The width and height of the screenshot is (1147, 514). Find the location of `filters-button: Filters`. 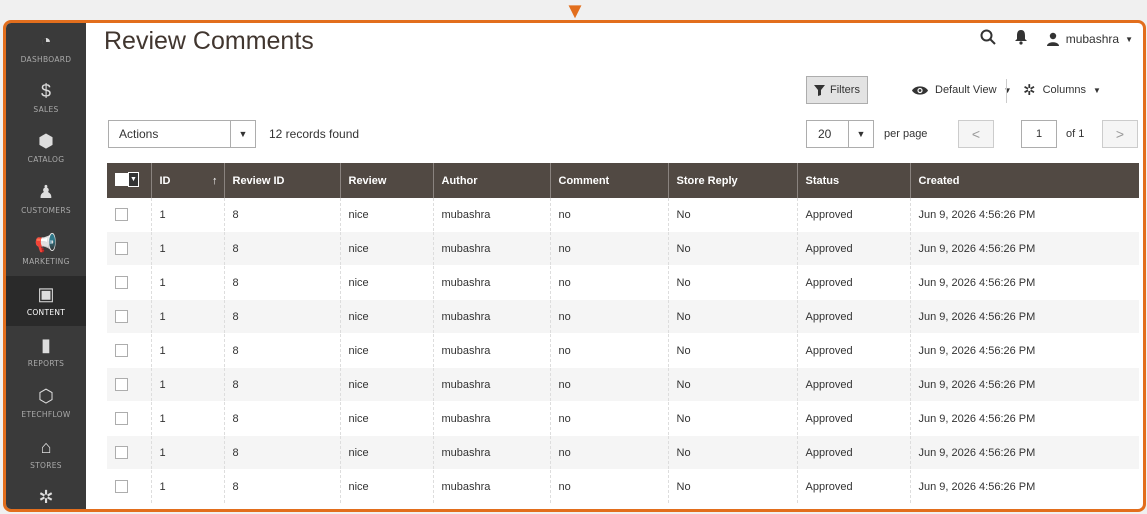

filters-button: Filters is located at coordinates (837, 90).